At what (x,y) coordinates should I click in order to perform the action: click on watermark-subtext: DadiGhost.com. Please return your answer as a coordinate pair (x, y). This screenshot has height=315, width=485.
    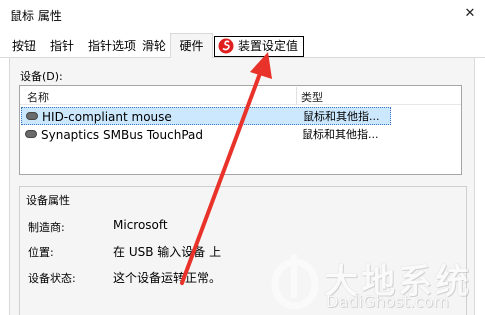
    Looking at the image, I should click on (387, 301).